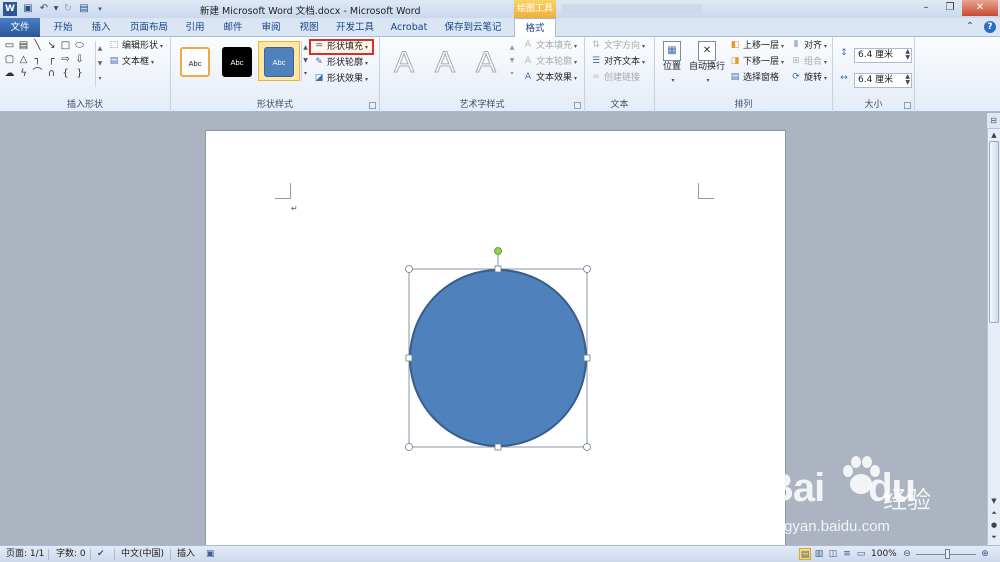 The height and width of the screenshot is (562, 1000). I want to click on line-shape-icon: ╲, so click(37, 46).